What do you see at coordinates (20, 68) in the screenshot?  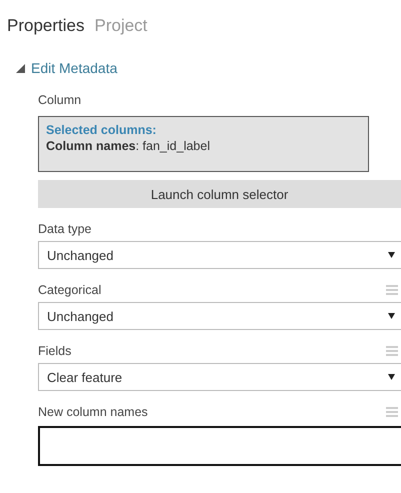 I see `expand-icon` at bounding box center [20, 68].